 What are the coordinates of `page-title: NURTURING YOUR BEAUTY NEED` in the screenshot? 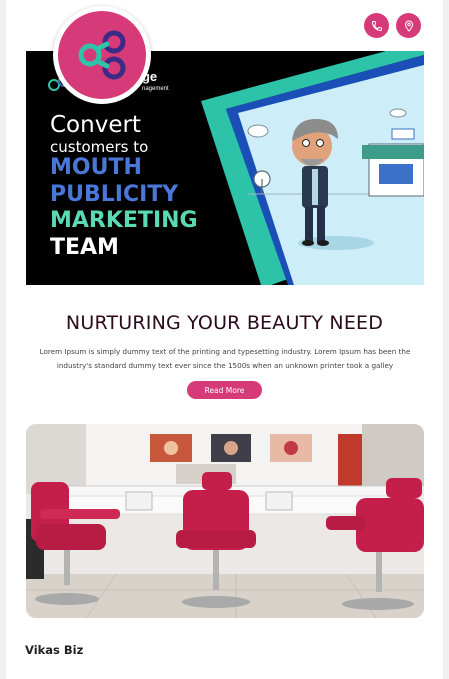 It's located at (224, 323).